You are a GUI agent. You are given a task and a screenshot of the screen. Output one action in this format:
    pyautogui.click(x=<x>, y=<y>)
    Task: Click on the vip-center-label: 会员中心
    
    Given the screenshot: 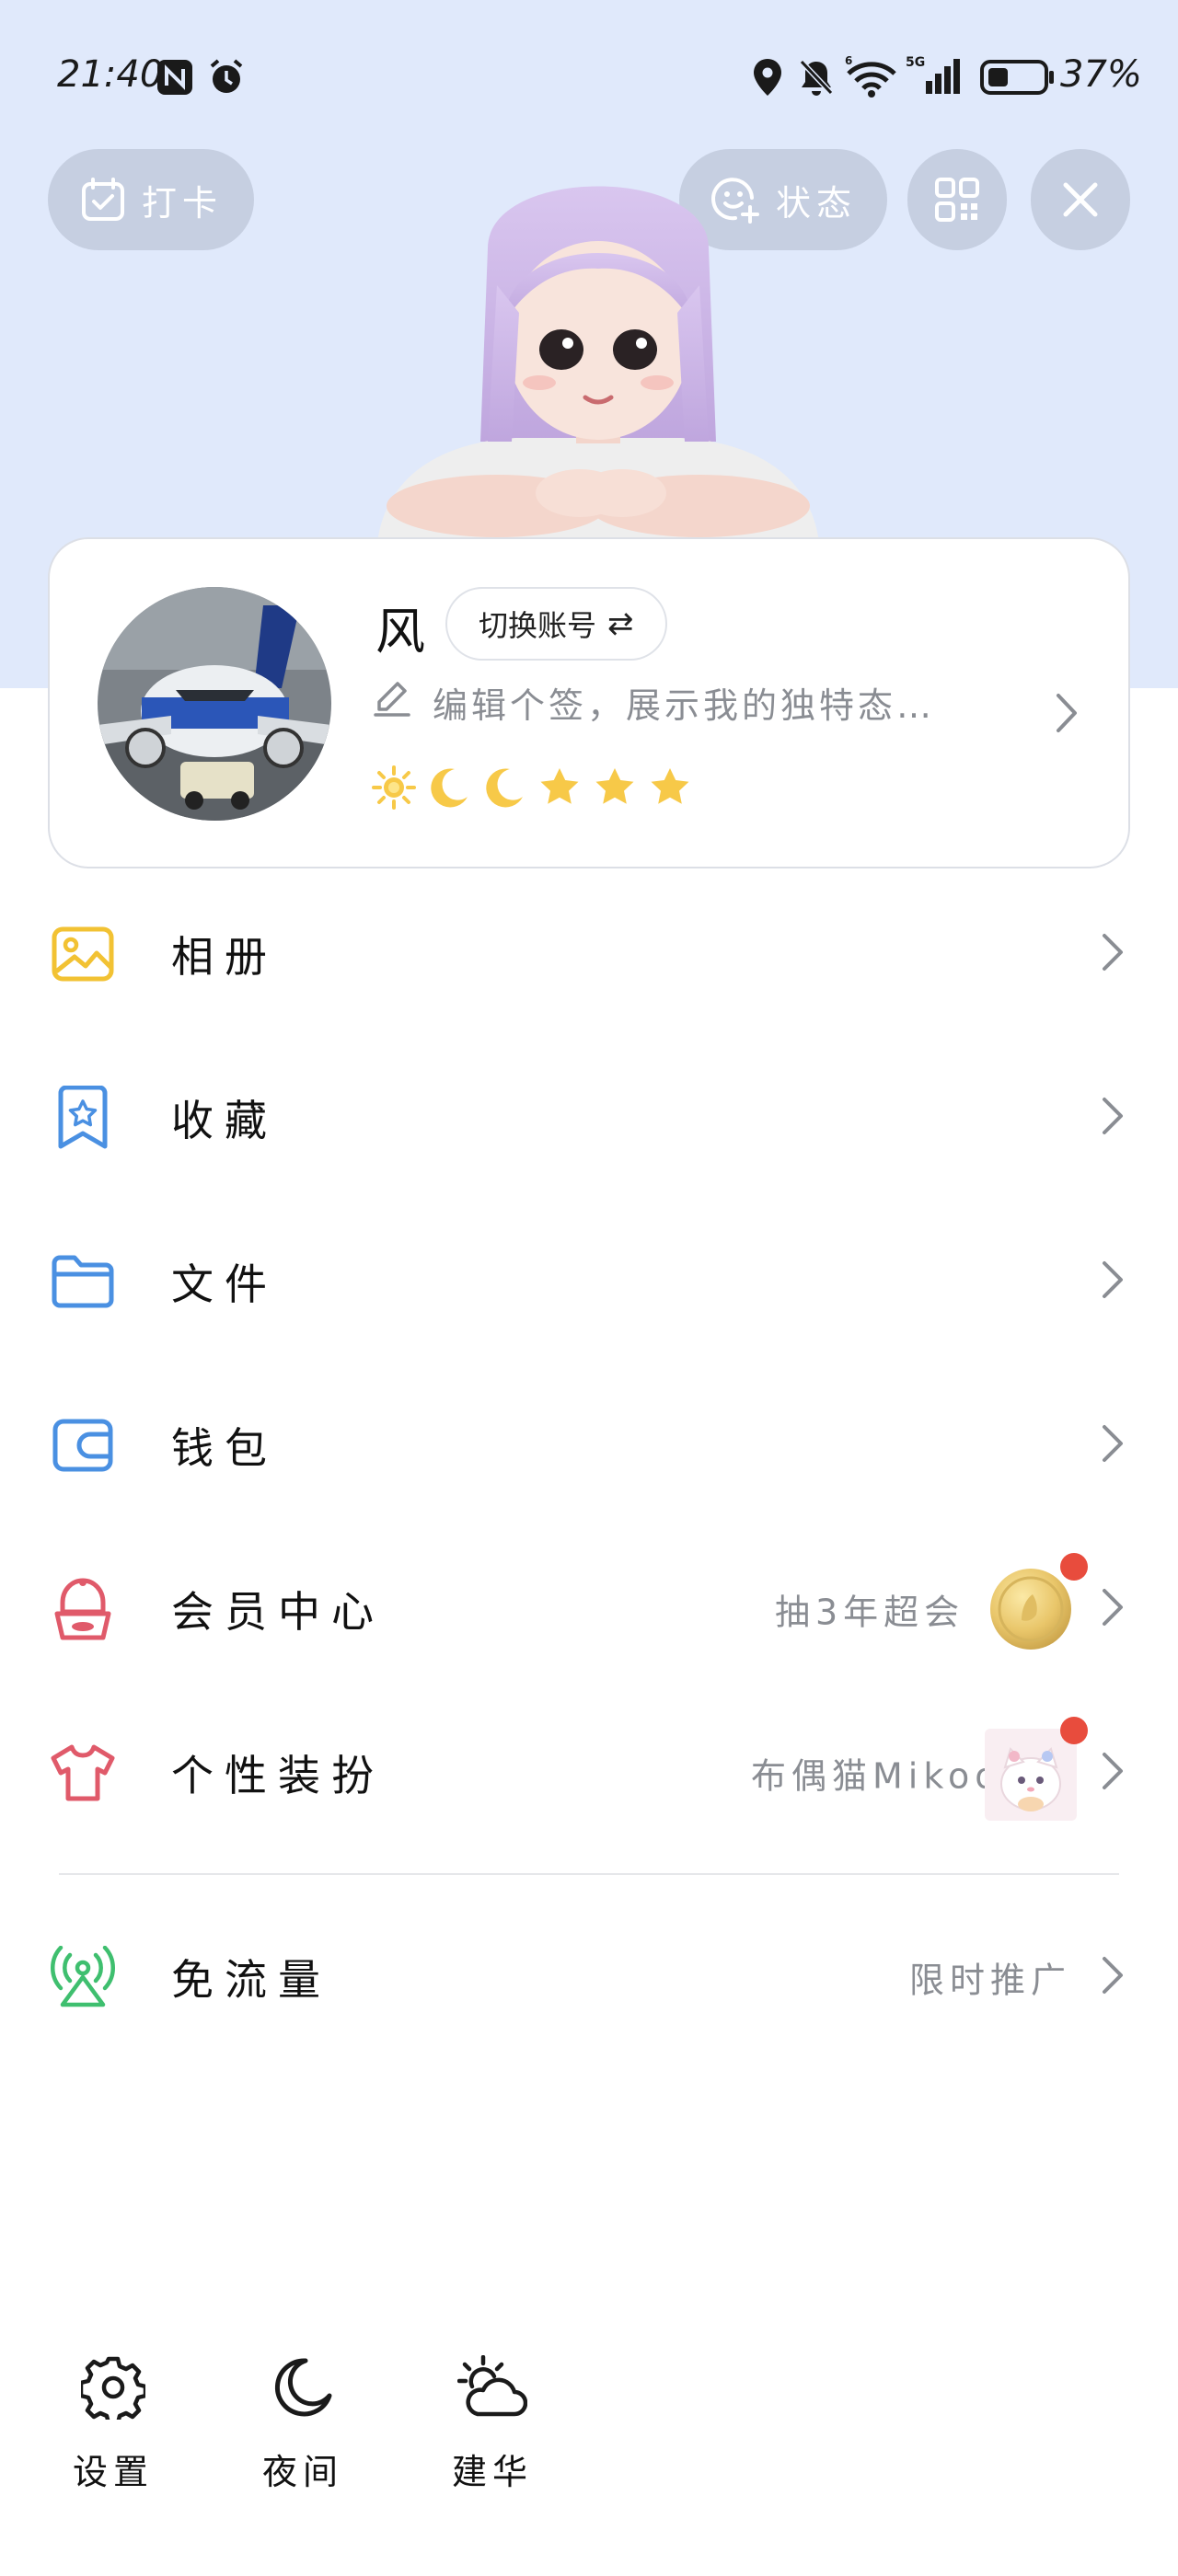 What is the action you would take?
    pyautogui.click(x=278, y=1612)
    